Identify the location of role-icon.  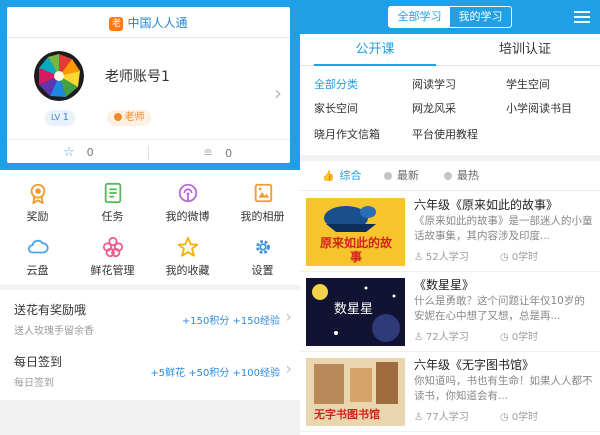
(117, 117).